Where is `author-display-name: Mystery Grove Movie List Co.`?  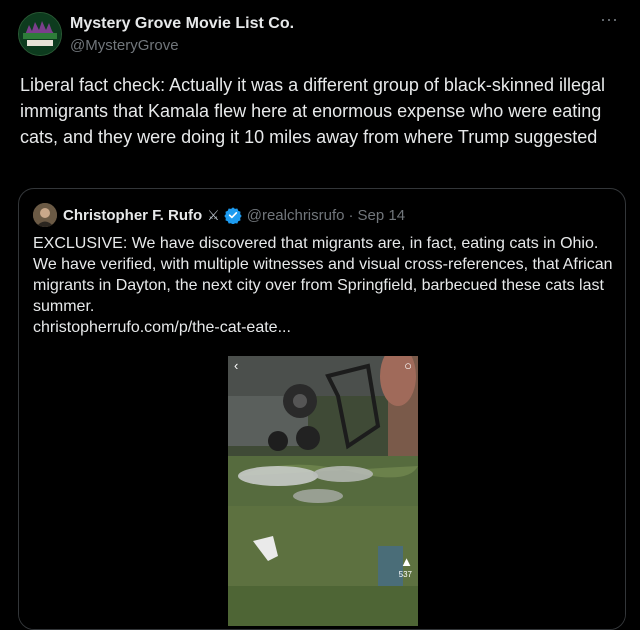 author-display-name: Mystery Grove Movie List Co. is located at coordinates (182, 24).